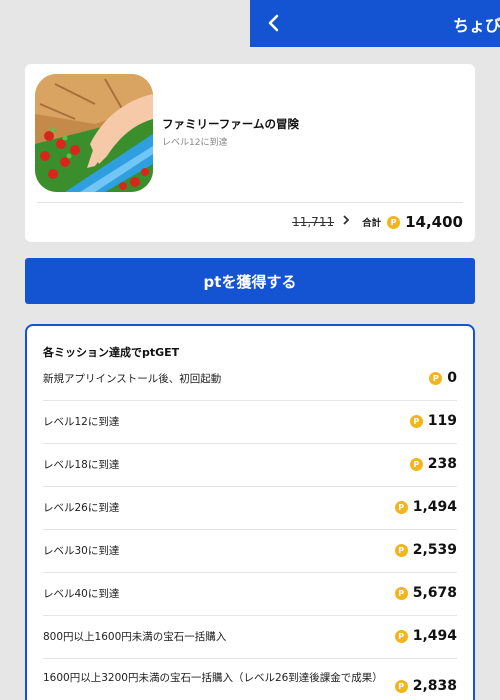  Describe the element at coordinates (274, 26) in the screenshot. I see `back-chevron-icon` at that location.